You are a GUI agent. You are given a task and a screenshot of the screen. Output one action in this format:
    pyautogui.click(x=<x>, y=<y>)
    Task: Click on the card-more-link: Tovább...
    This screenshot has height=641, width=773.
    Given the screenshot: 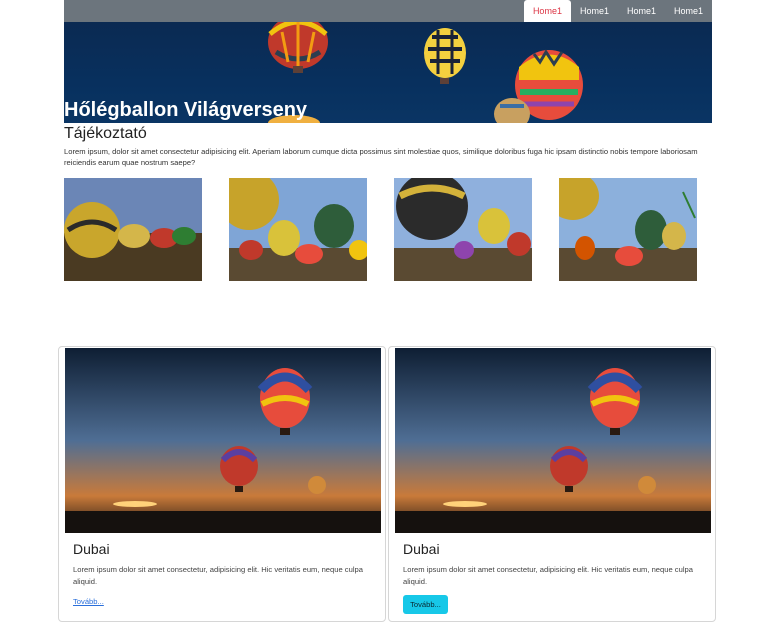 What is the action you would take?
    pyautogui.click(x=88, y=601)
    